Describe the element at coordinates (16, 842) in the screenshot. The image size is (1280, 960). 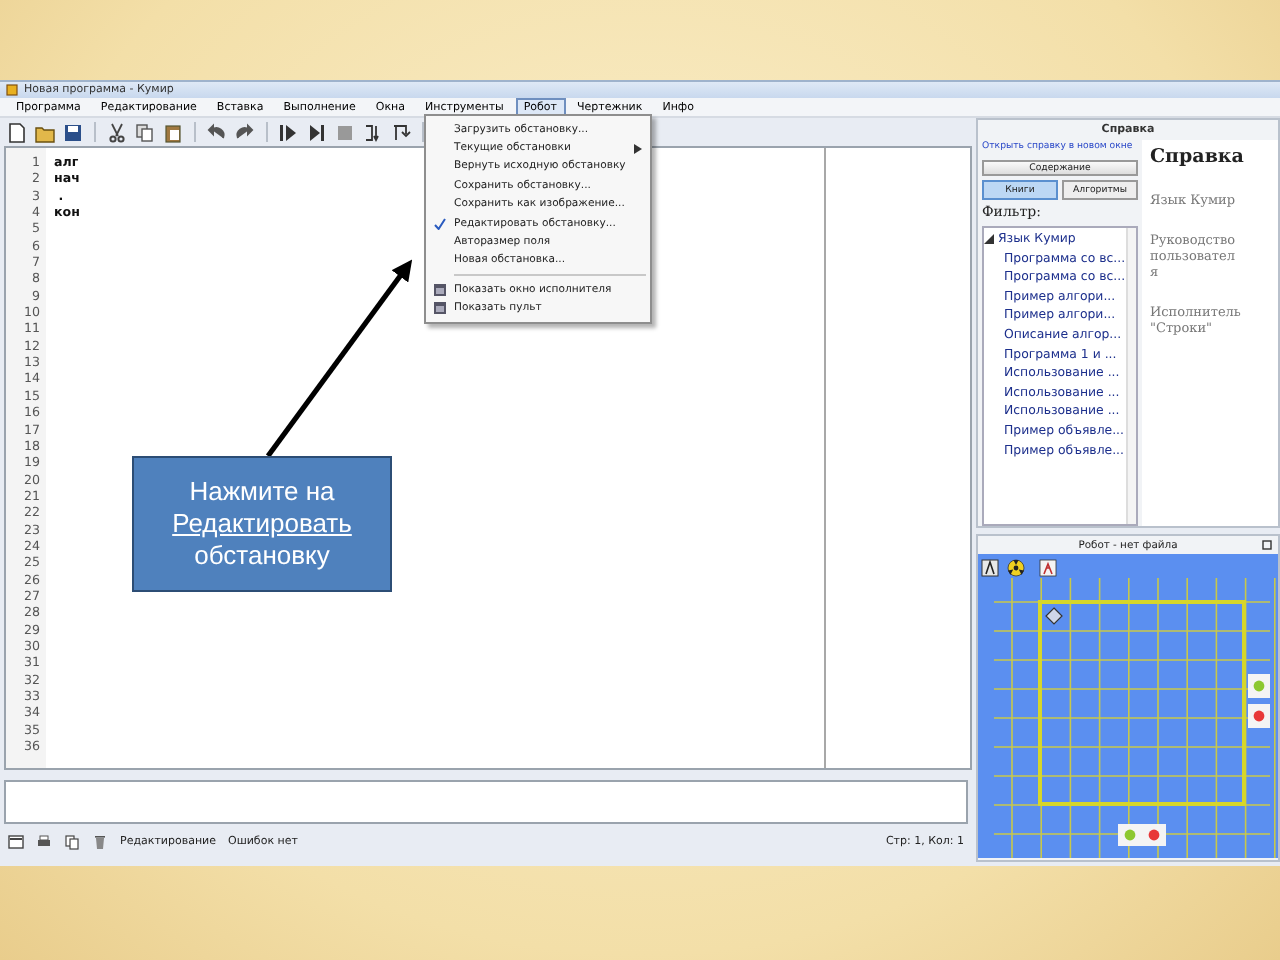
I see `console-icon` at that location.